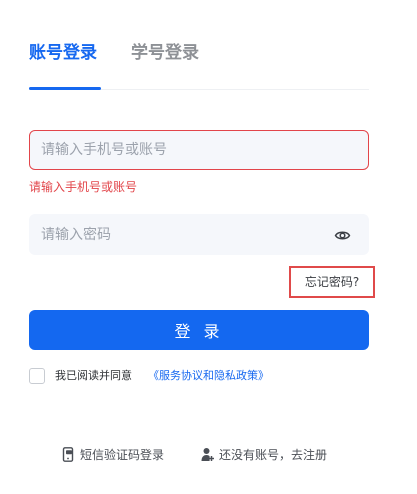 The image size is (417, 494). What do you see at coordinates (165, 53) in the screenshot?
I see `tab-student-id-login: 学号登录` at bounding box center [165, 53].